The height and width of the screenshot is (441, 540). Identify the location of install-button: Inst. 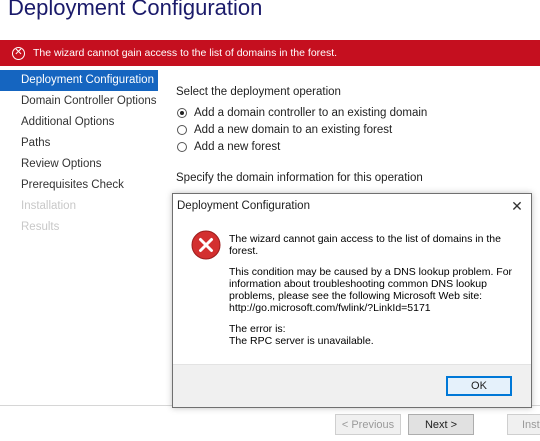
(523, 424).